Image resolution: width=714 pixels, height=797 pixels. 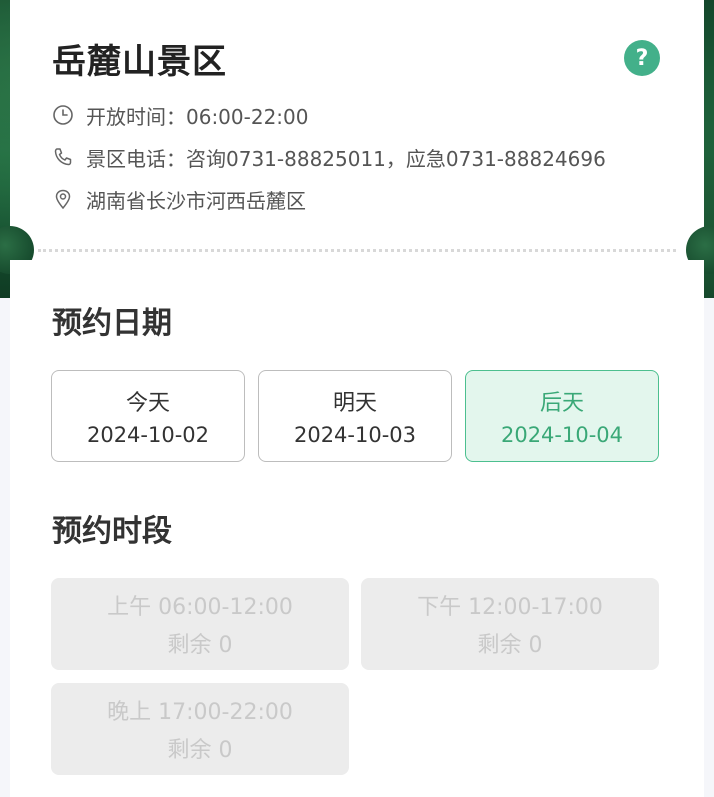 I want to click on date-option-today: 今天 2024-10-02, so click(x=148, y=416).